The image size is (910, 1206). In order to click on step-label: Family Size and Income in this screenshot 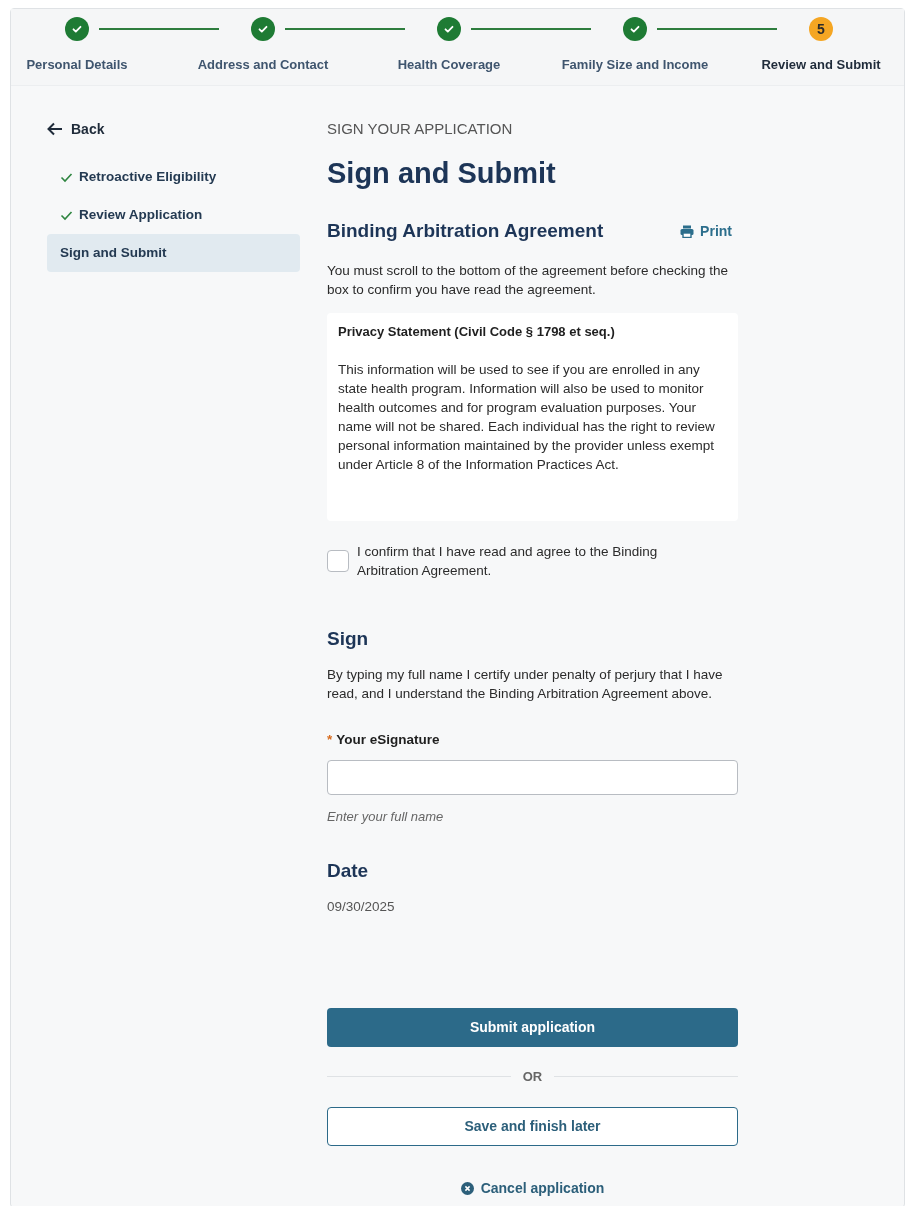, I will do `click(635, 65)`.